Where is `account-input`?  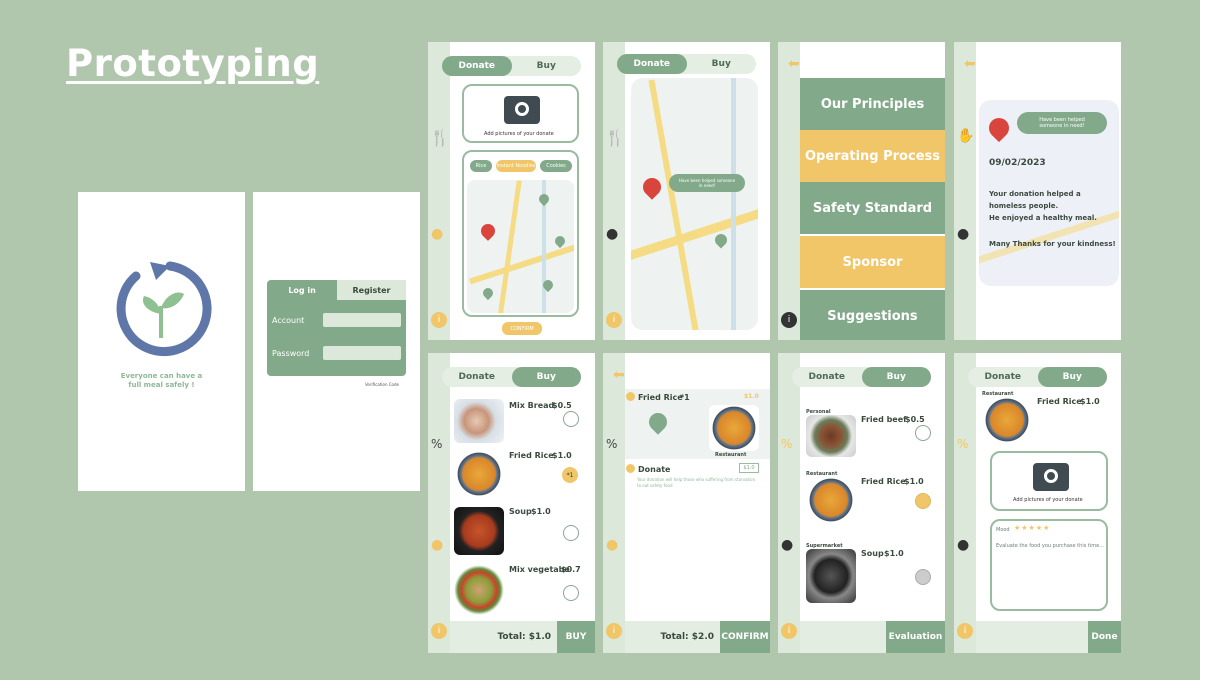
account-input is located at coordinates (362, 320).